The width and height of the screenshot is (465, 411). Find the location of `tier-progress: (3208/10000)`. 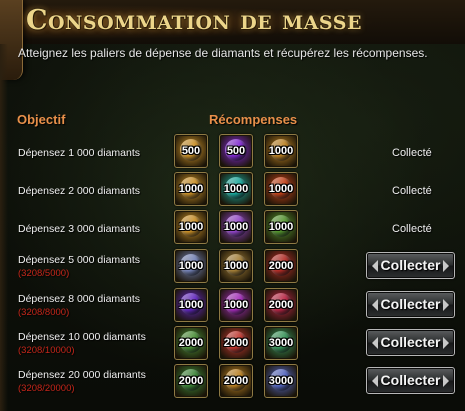

tier-progress: (3208/10000) is located at coordinates (46, 350).